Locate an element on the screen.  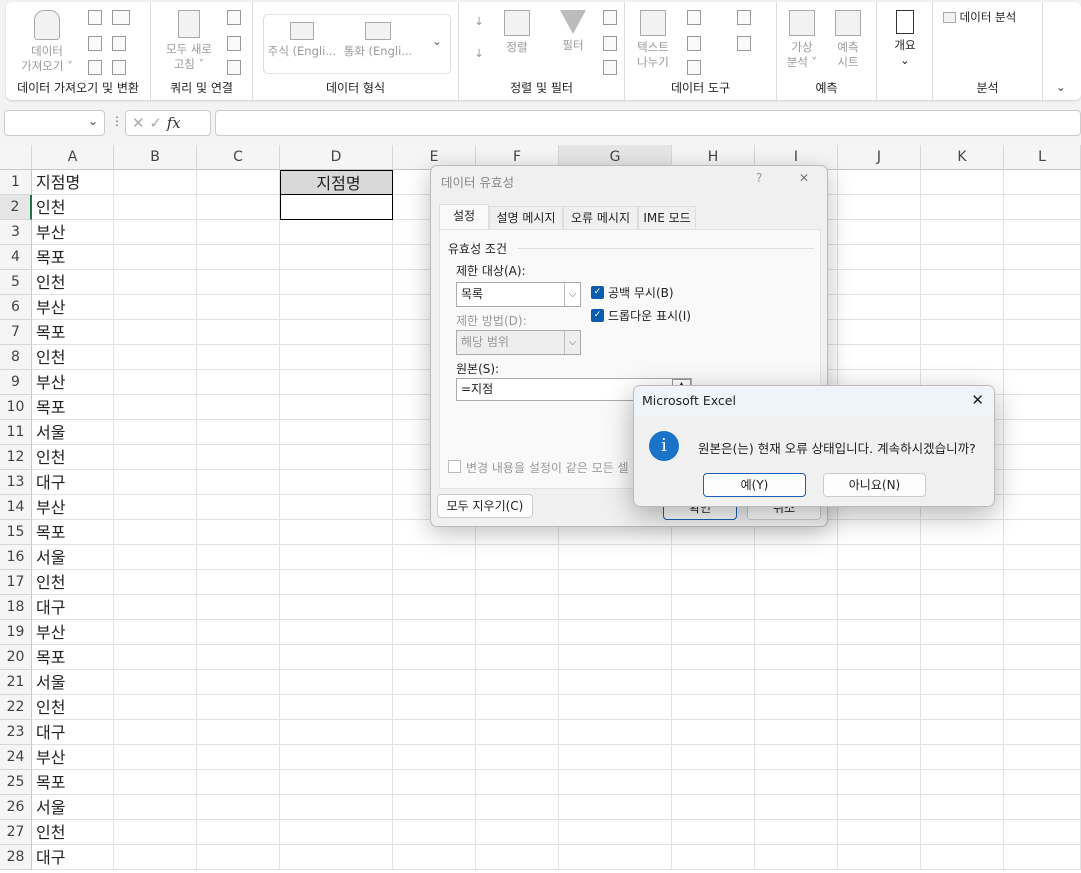
cell-H19 is located at coordinates (713, 632).